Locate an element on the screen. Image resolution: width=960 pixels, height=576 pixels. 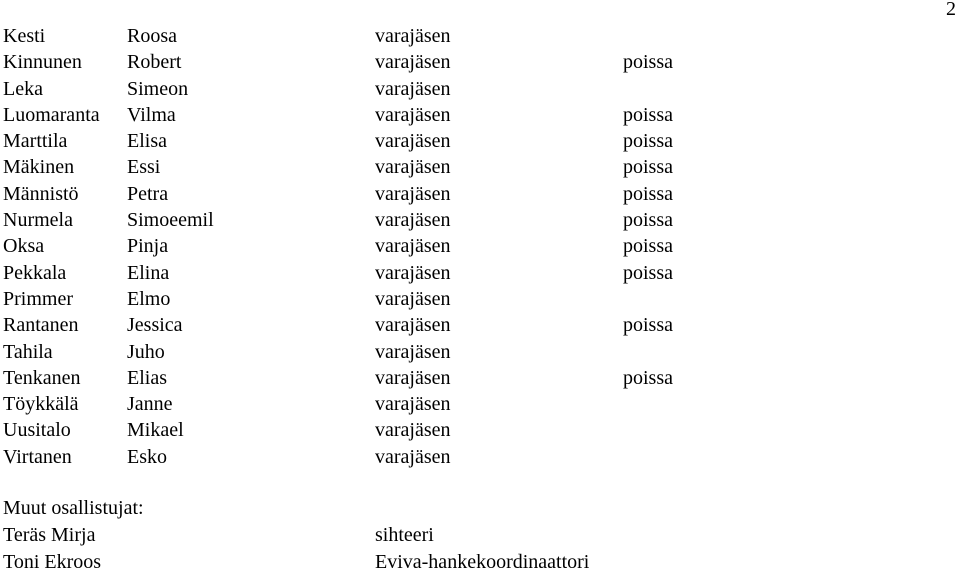
member-last-name: Kesti is located at coordinates (24, 36).